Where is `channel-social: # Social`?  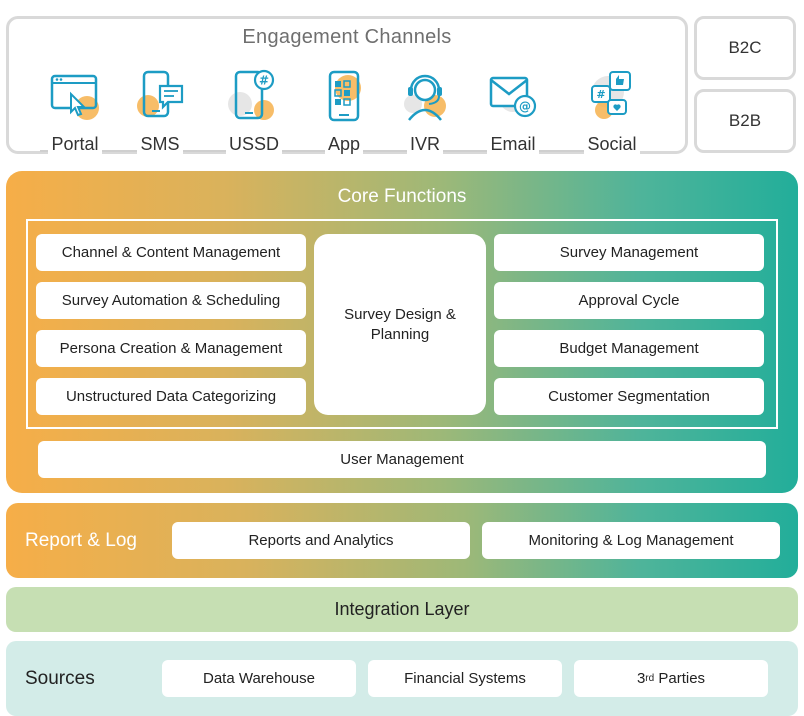 channel-social: # Social is located at coordinates (612, 113).